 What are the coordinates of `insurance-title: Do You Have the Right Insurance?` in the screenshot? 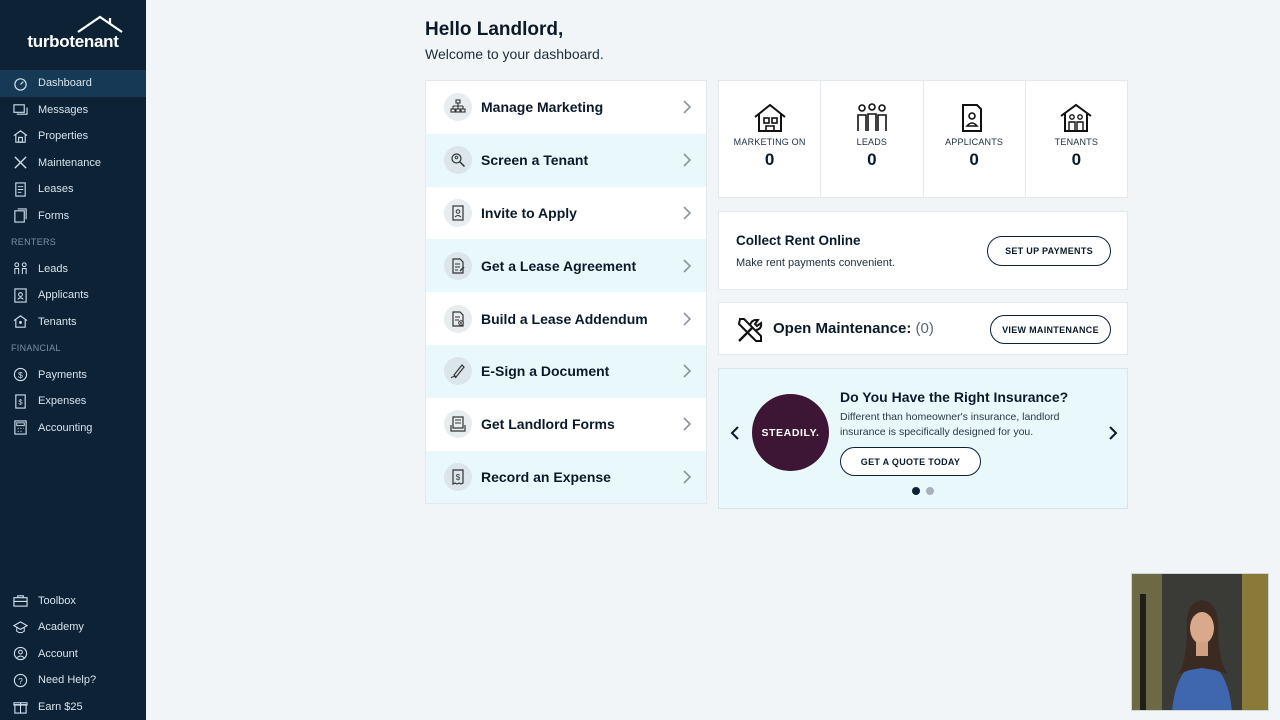 It's located at (954, 397).